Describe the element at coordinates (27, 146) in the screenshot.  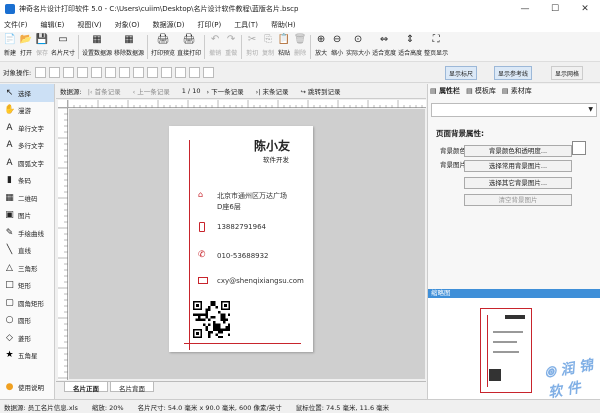
I see `tool-item: A 多行文字` at that location.